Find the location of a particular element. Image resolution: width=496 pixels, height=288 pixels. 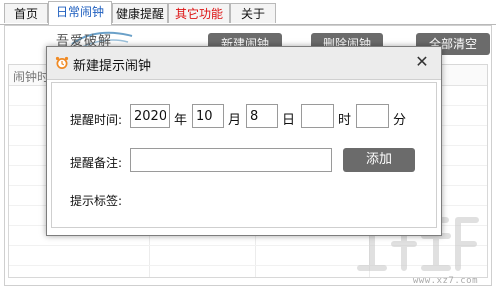

reminder-tag-label: 提示标签: is located at coordinates (96, 201).